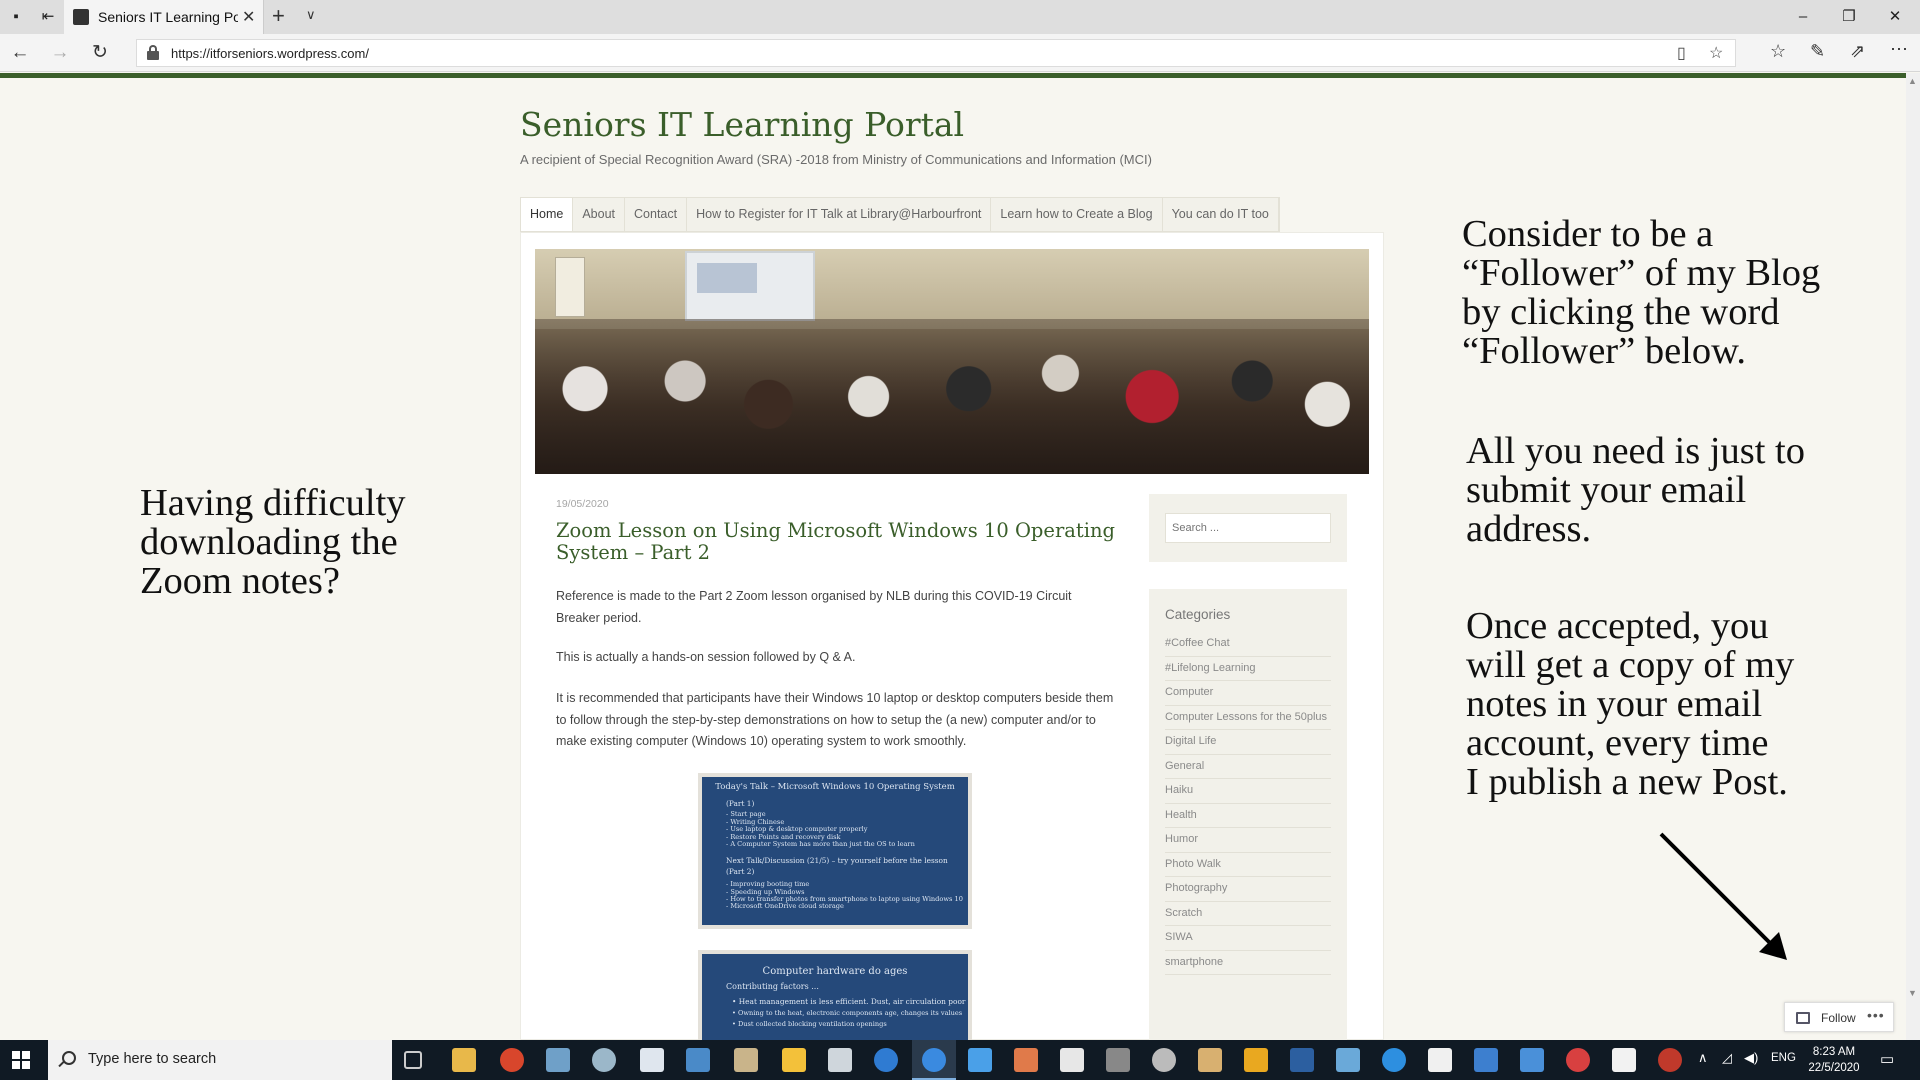  I want to click on network-icon: ◿, so click(1727, 1058).